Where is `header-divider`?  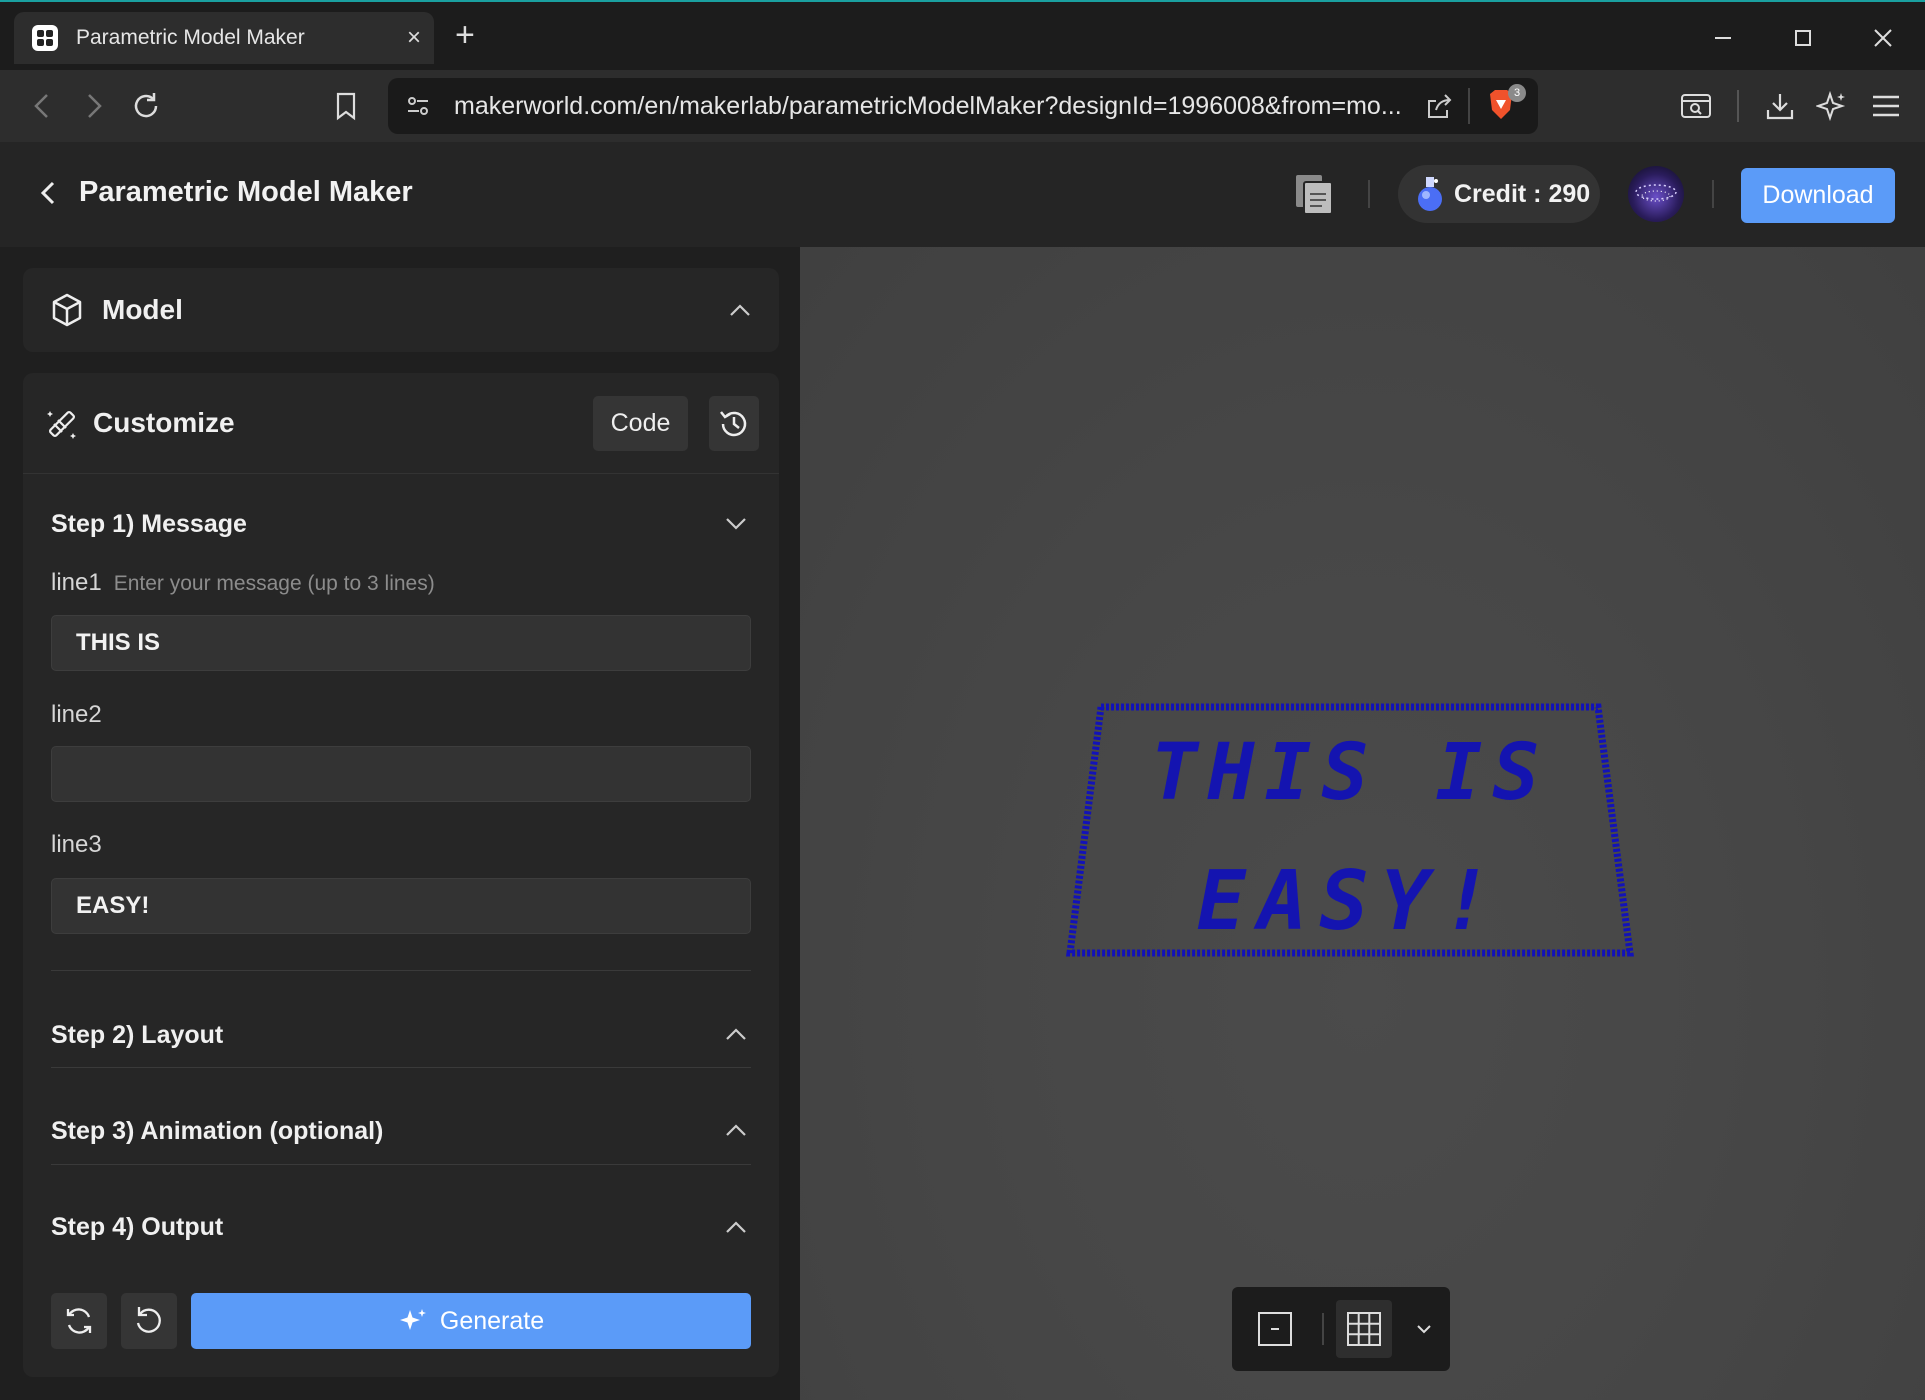
header-divider is located at coordinates (1369, 194).